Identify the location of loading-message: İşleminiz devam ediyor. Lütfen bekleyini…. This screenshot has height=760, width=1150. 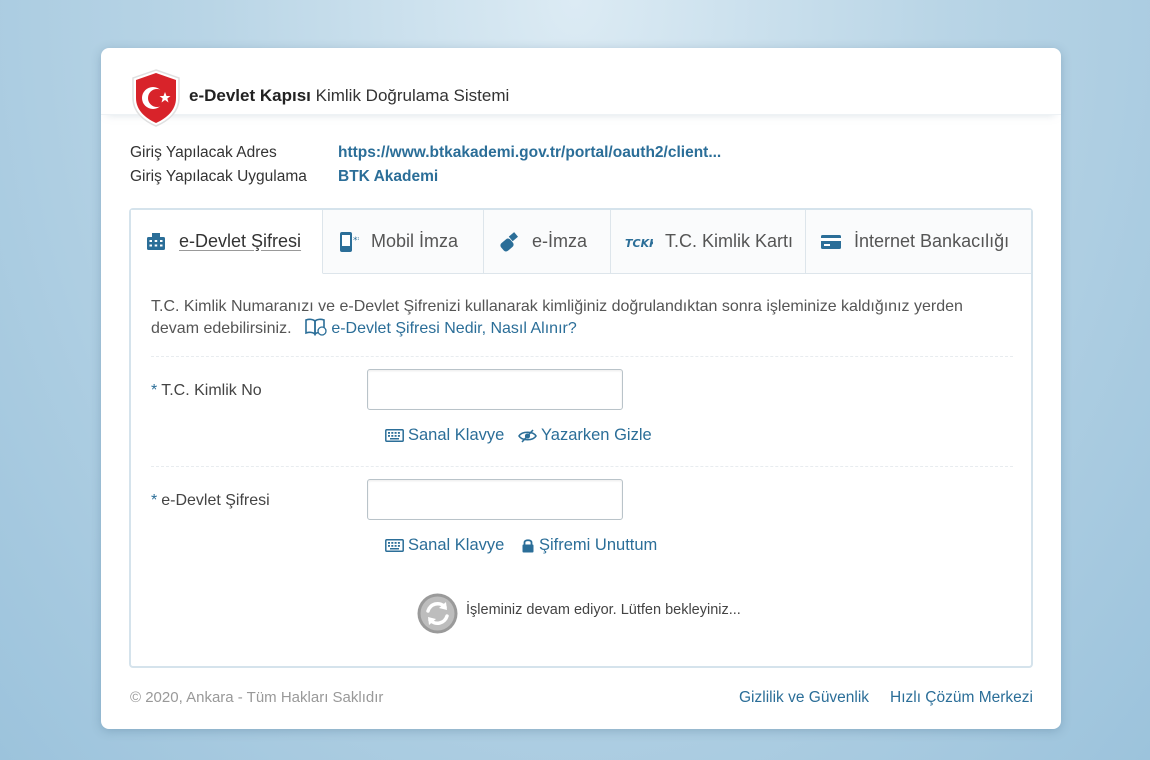
(603, 610).